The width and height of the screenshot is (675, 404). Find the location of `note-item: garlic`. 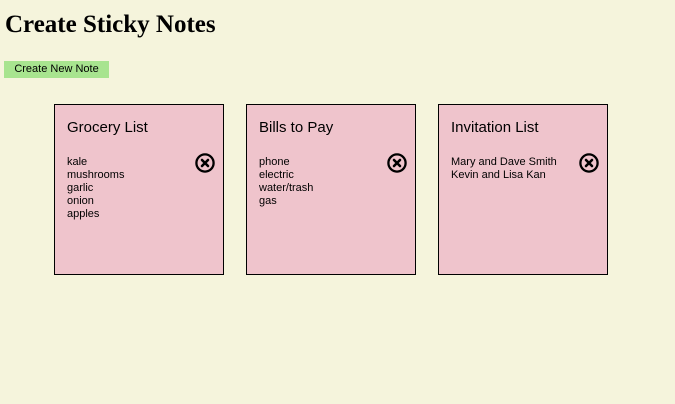

note-item: garlic is located at coordinates (80, 188).